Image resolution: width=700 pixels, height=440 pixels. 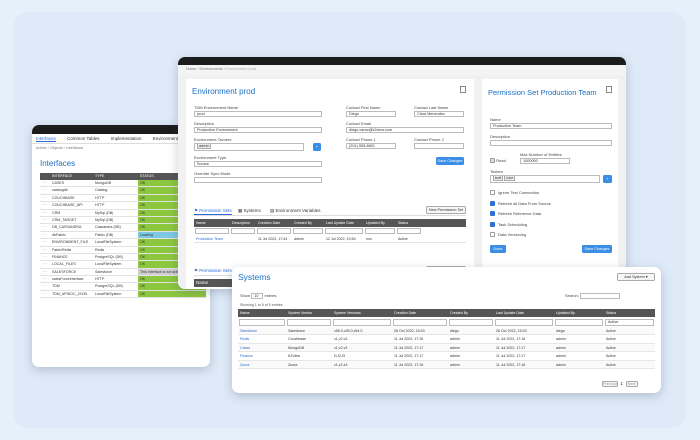 I want to click on owners-select: admin, so click(x=249, y=147).